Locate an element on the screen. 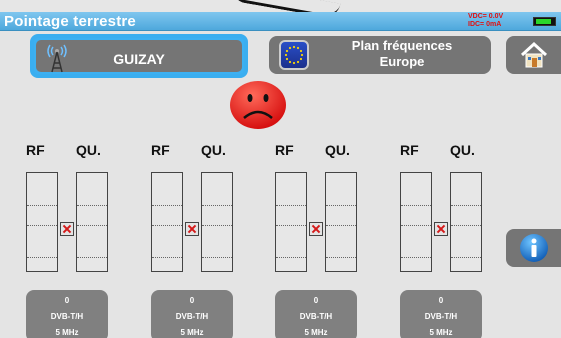 This screenshot has height=338, width=561. eu-flag-icon is located at coordinates (294, 55).